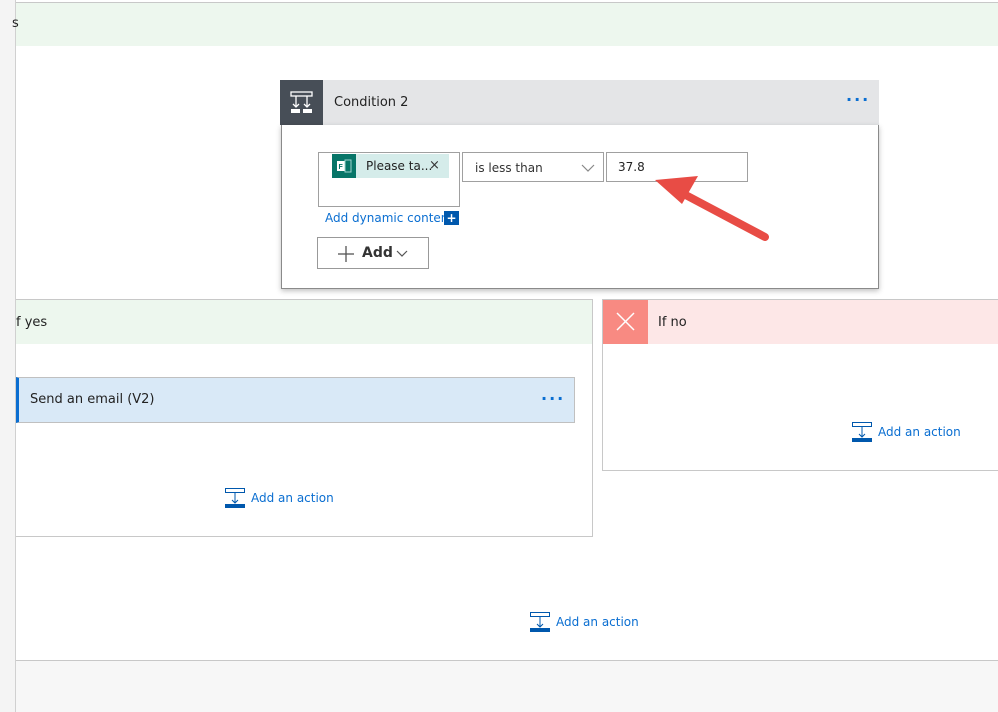  What do you see at coordinates (377, 253) in the screenshot?
I see `add-button-label: Add` at bounding box center [377, 253].